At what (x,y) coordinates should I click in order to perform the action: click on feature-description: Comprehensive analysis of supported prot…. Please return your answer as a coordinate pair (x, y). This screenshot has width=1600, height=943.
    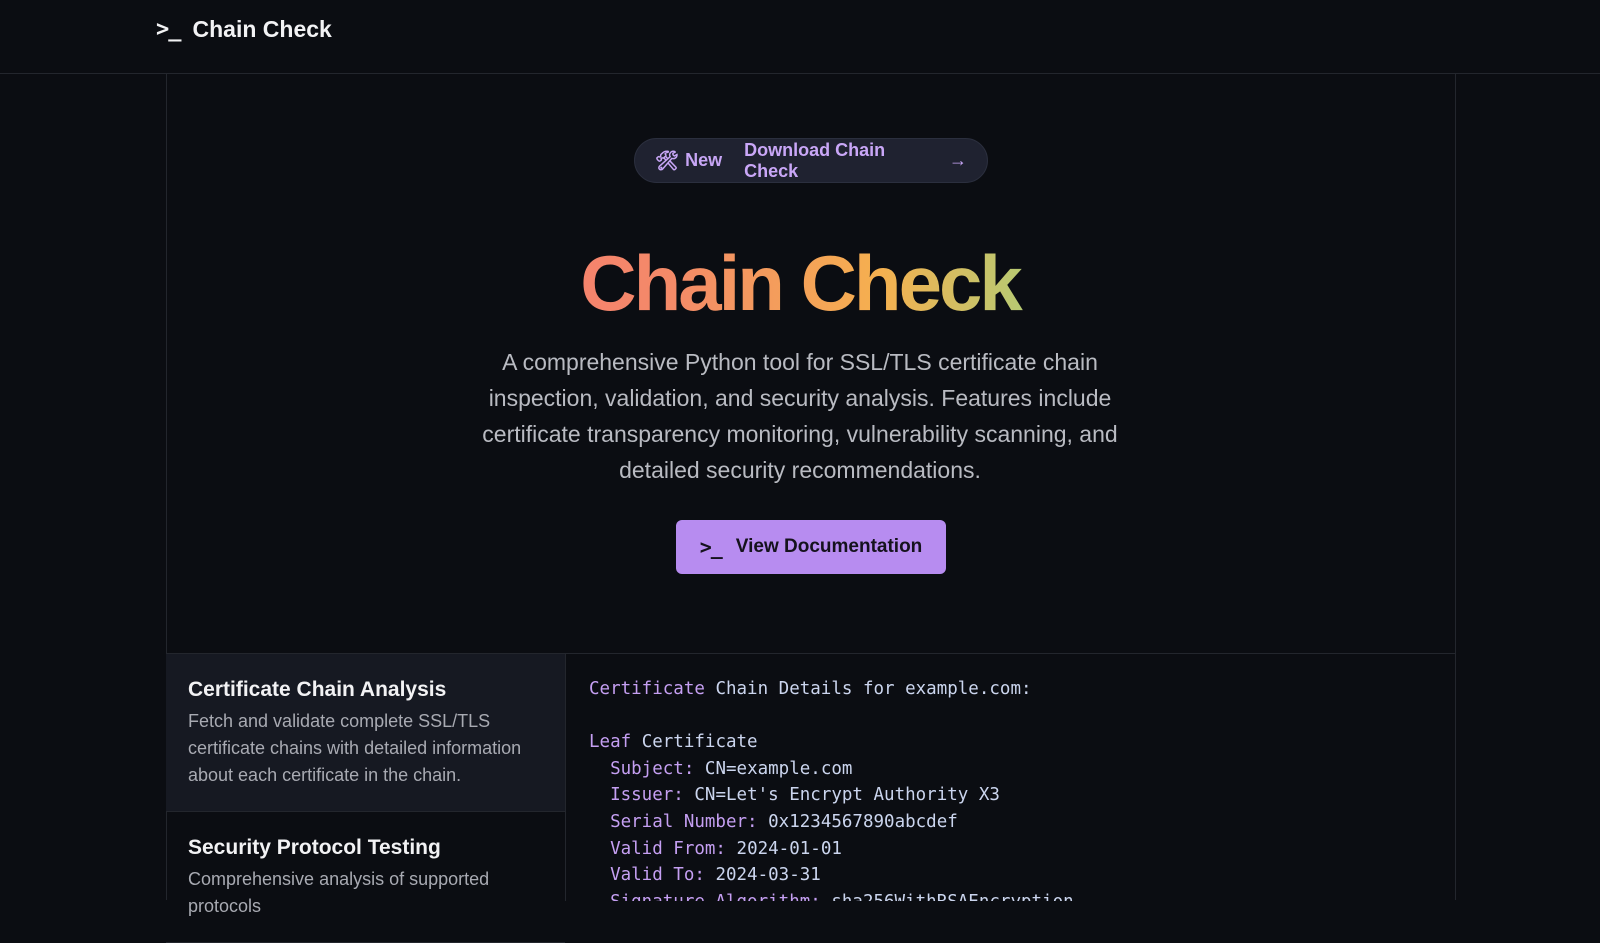
    Looking at the image, I should click on (339, 892).